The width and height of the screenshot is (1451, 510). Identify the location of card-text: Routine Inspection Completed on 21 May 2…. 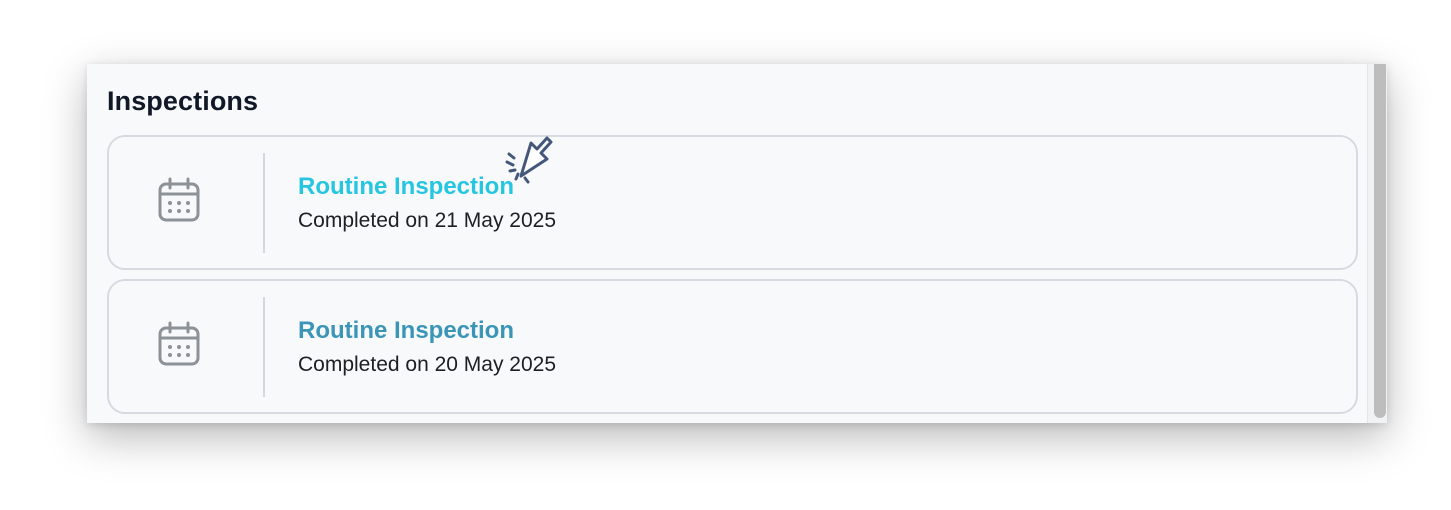
(427, 204).